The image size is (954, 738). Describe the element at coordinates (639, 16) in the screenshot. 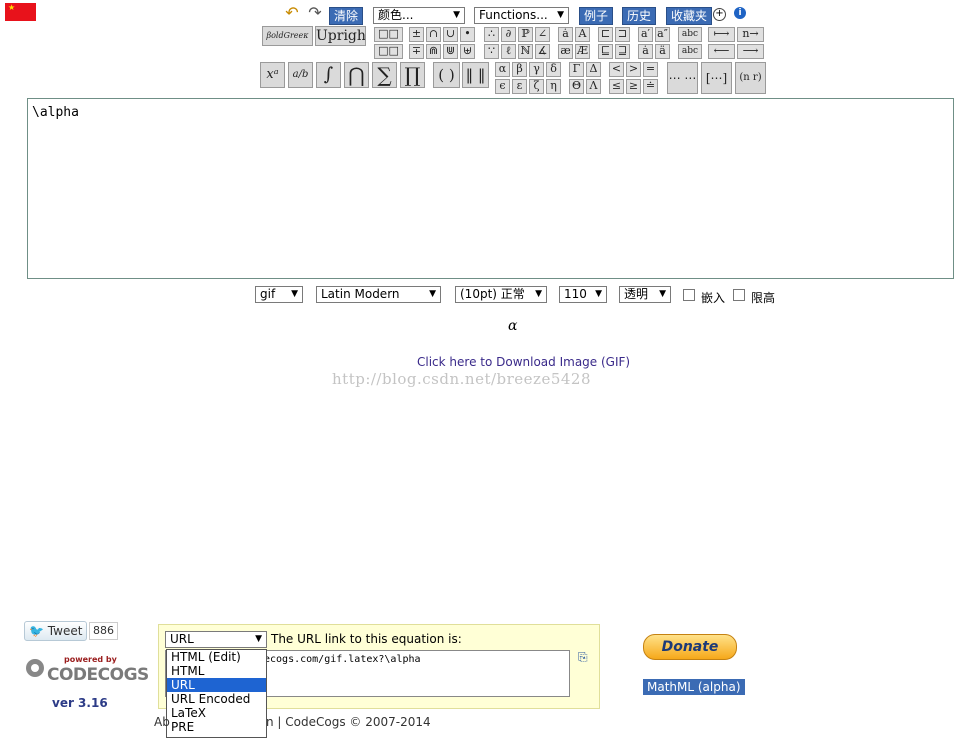

I see `history-button: 历史` at that location.